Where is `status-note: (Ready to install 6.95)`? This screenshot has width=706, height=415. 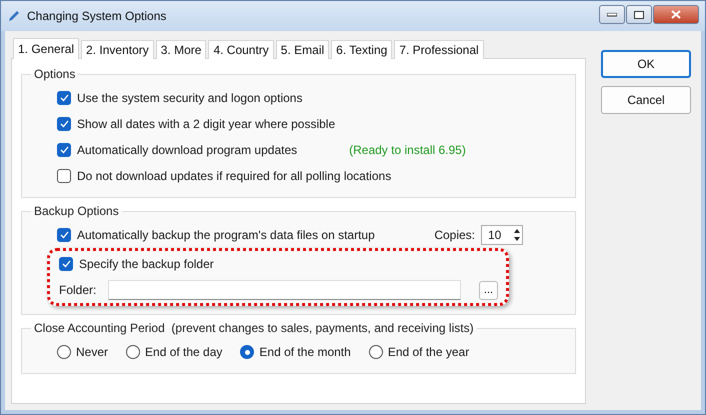 status-note: (Ready to install 6.95) is located at coordinates (407, 150).